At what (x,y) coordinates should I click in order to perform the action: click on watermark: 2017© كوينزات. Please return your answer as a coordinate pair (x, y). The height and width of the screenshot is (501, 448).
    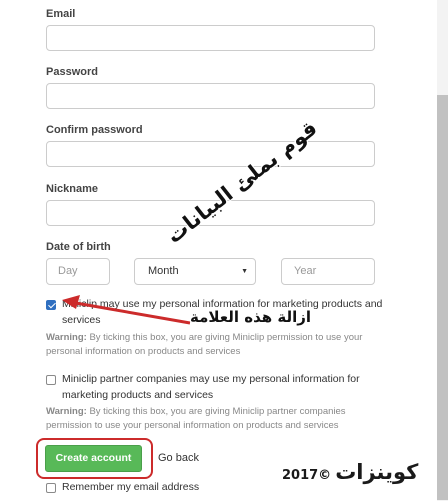
    Looking at the image, I should click on (350, 472).